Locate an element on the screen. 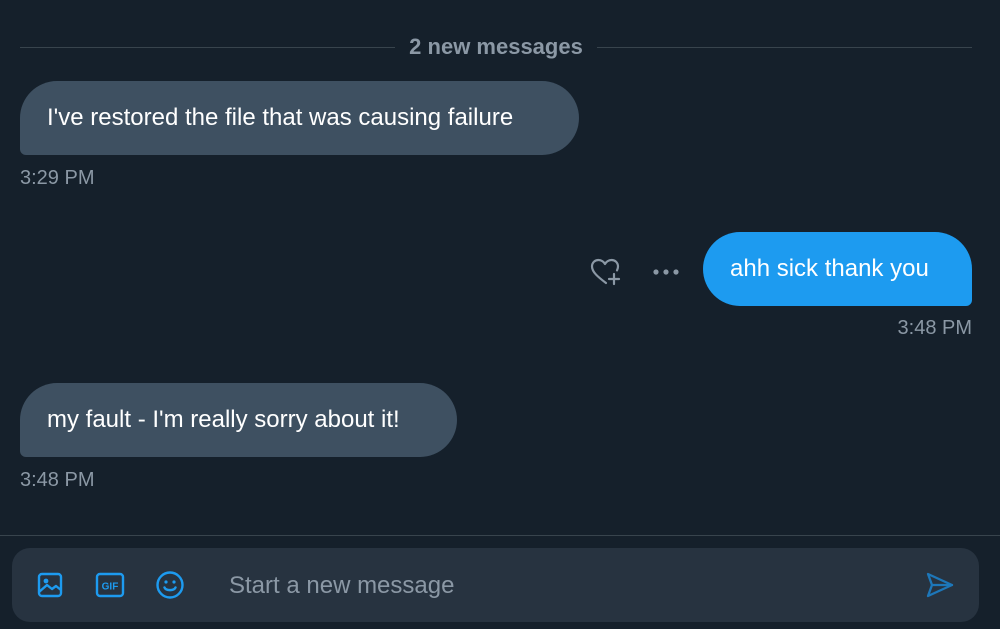 This screenshot has height=629, width=1000. new-messages-label: 2 new messages is located at coordinates (496, 46).